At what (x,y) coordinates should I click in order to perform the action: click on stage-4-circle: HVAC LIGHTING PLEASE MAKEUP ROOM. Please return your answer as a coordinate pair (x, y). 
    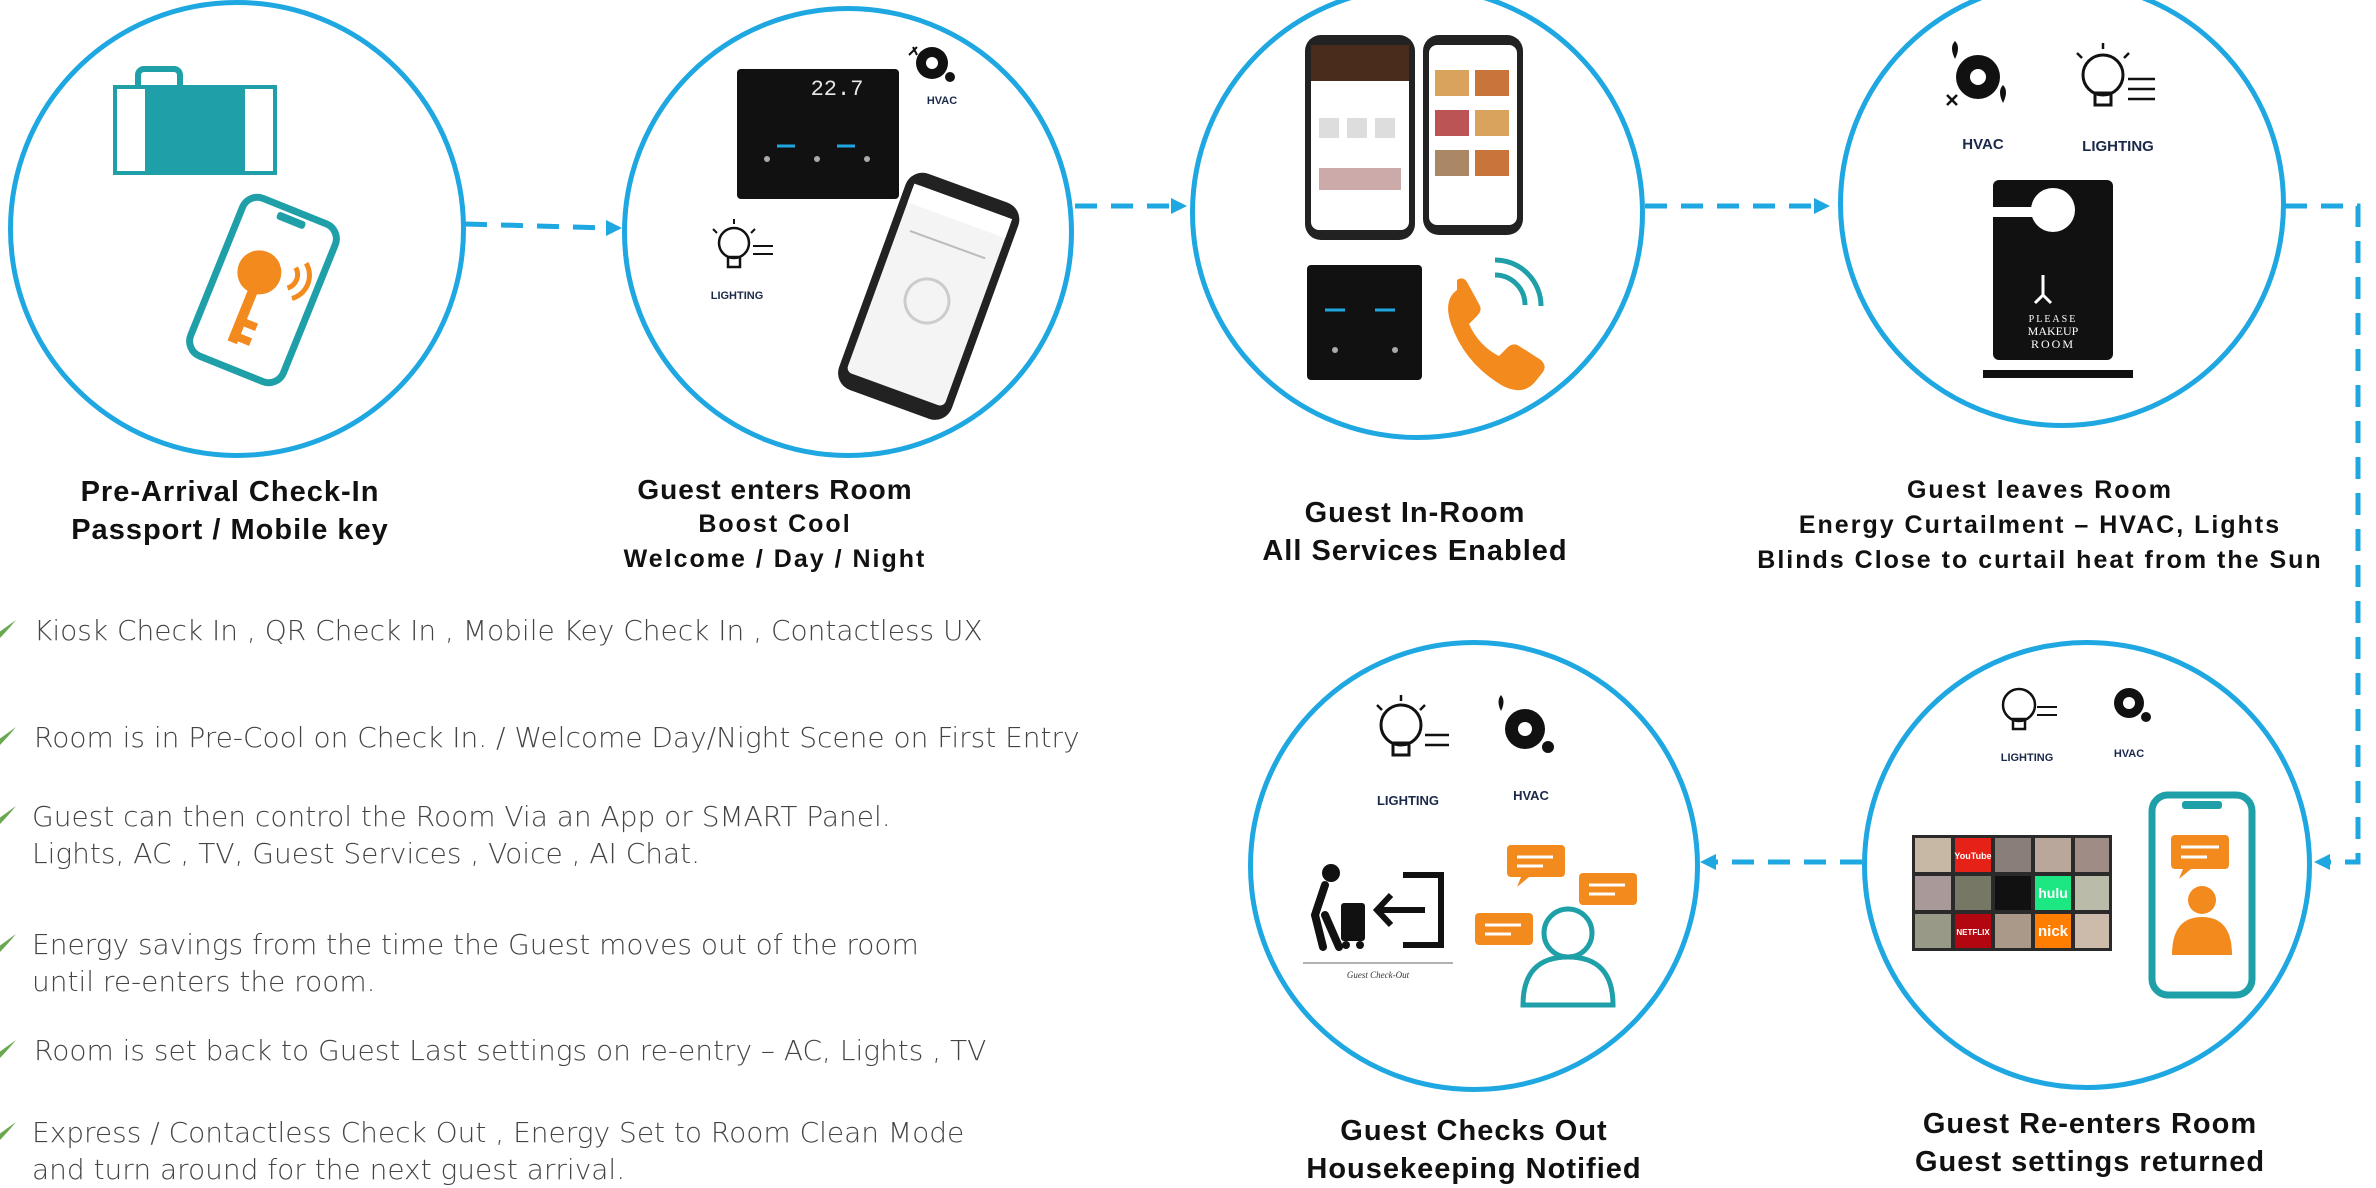
    Looking at the image, I should click on (2062, 214).